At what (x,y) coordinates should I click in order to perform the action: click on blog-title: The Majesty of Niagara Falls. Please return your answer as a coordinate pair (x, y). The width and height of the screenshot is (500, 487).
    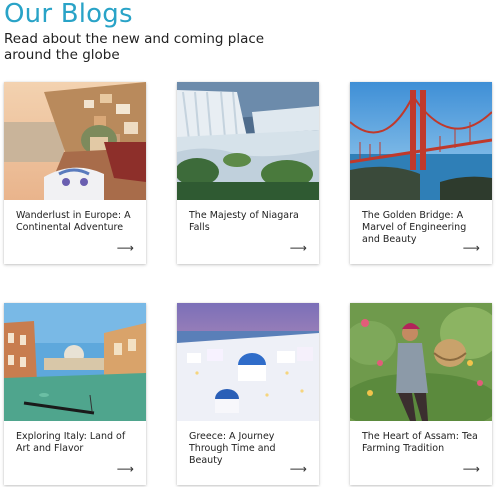
    Looking at the image, I should click on (244, 221).